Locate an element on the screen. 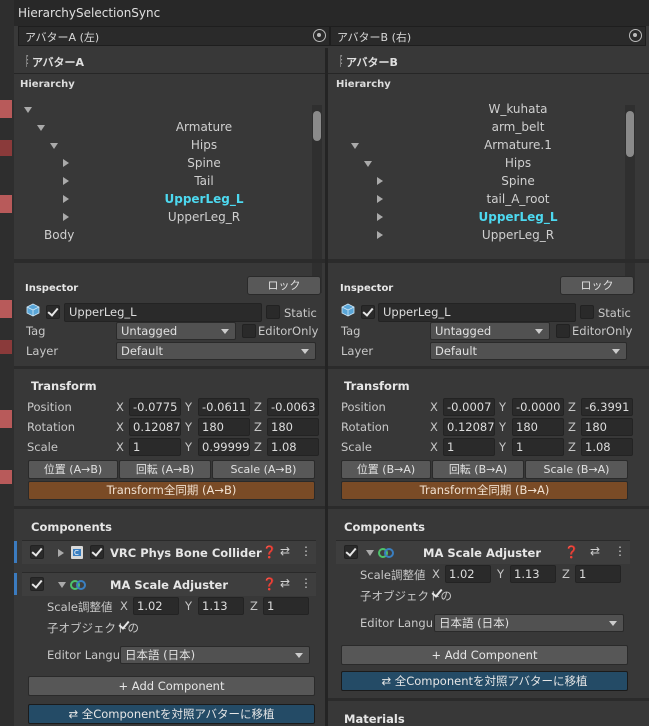  transform-sync-button: Transform全同期 (A→B) is located at coordinates (171, 490).